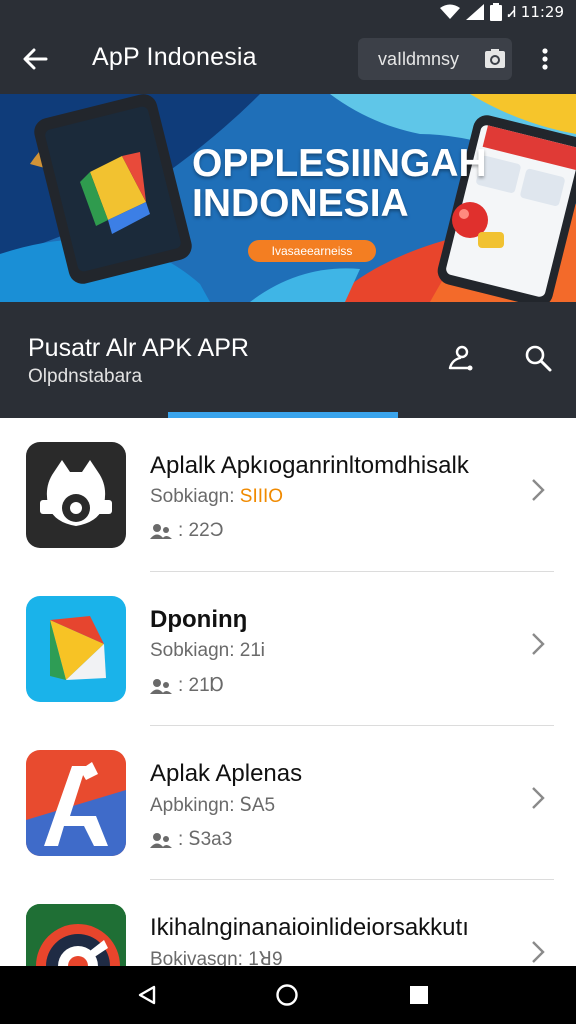  Describe the element at coordinates (288, 360) in the screenshot. I see `section-header: Pusatr Alr APK APR Olpdnstabara` at that location.